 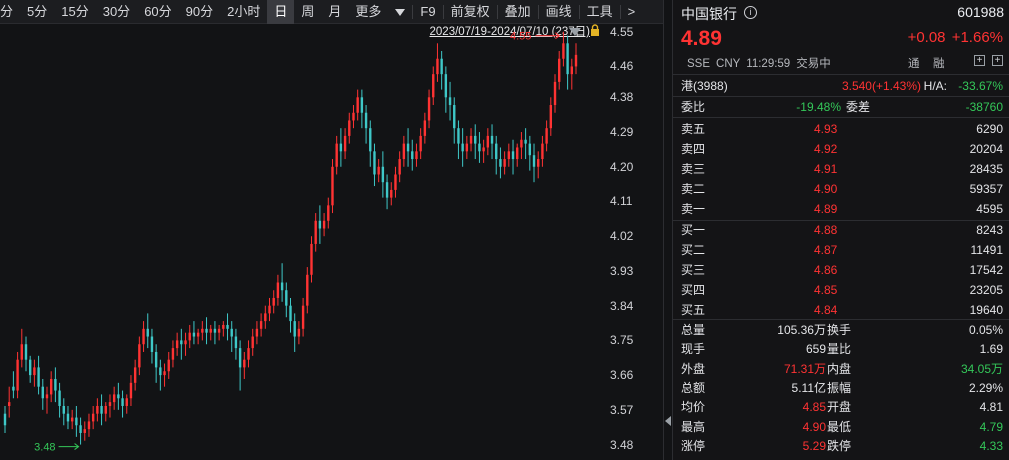 What do you see at coordinates (991, 407) in the screenshot?
I see `stat-value: 4.81` at bounding box center [991, 407].